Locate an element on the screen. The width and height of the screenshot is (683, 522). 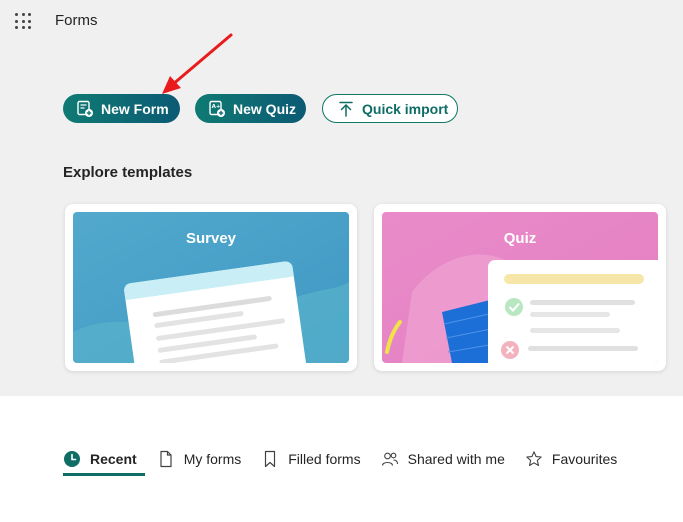
new-quiz-icon: A+ is located at coordinates (217, 109).